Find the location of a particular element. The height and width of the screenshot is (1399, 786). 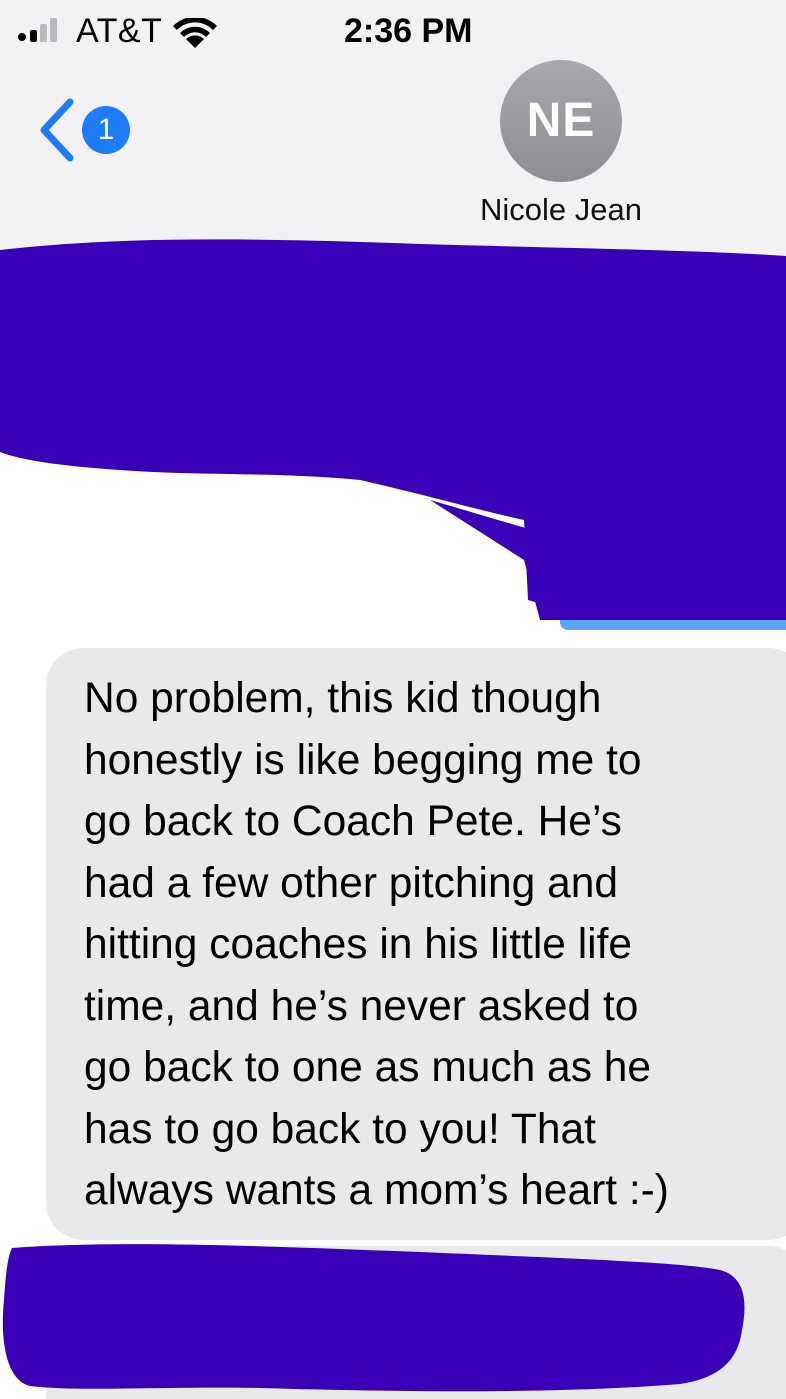

back-button: 1 is located at coordinates (85, 131).